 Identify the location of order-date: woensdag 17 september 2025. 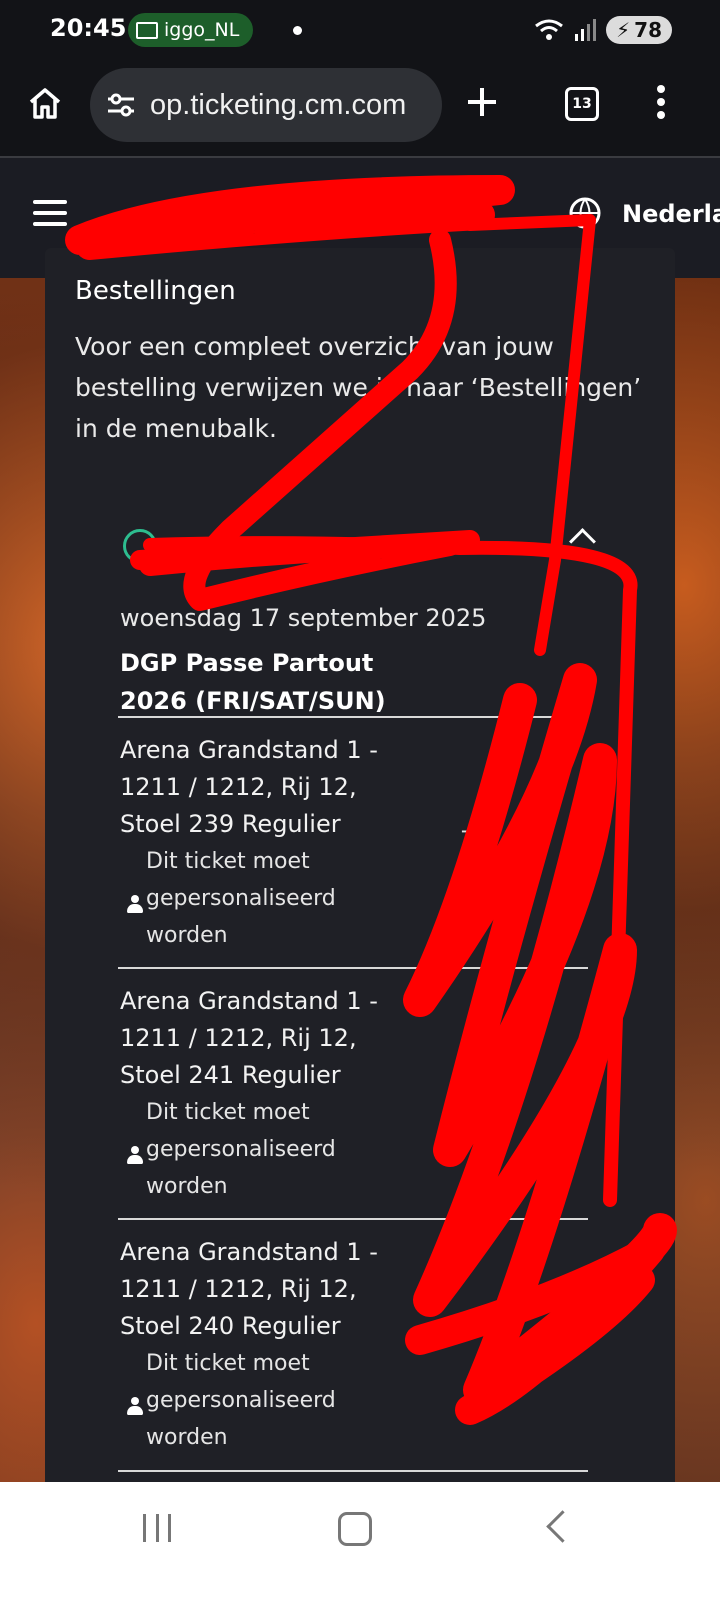
(303, 618).